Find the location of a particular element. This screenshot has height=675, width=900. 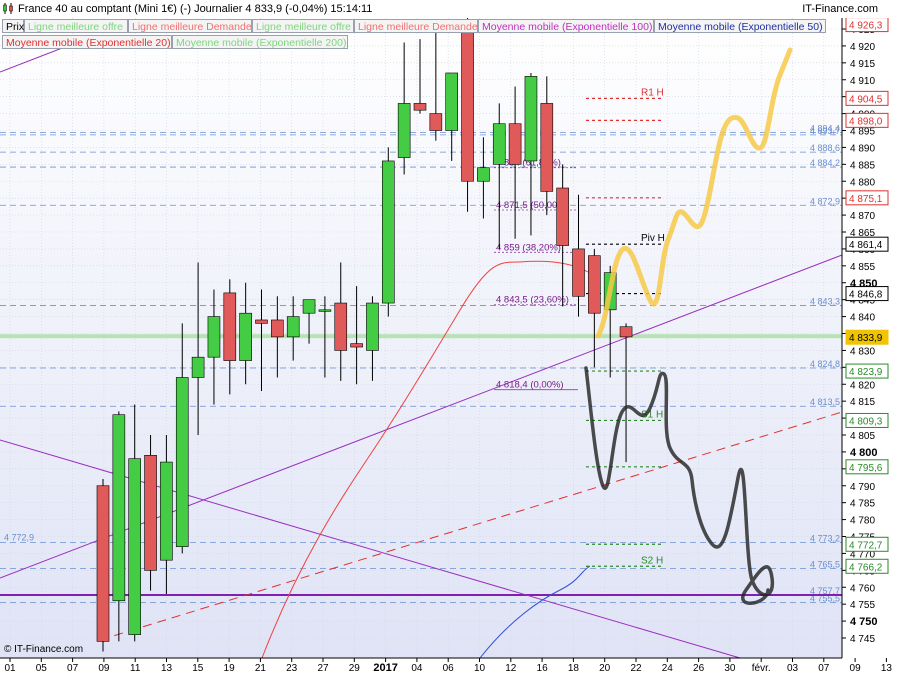

level-label: 4 765,5 is located at coordinates (825, 565).